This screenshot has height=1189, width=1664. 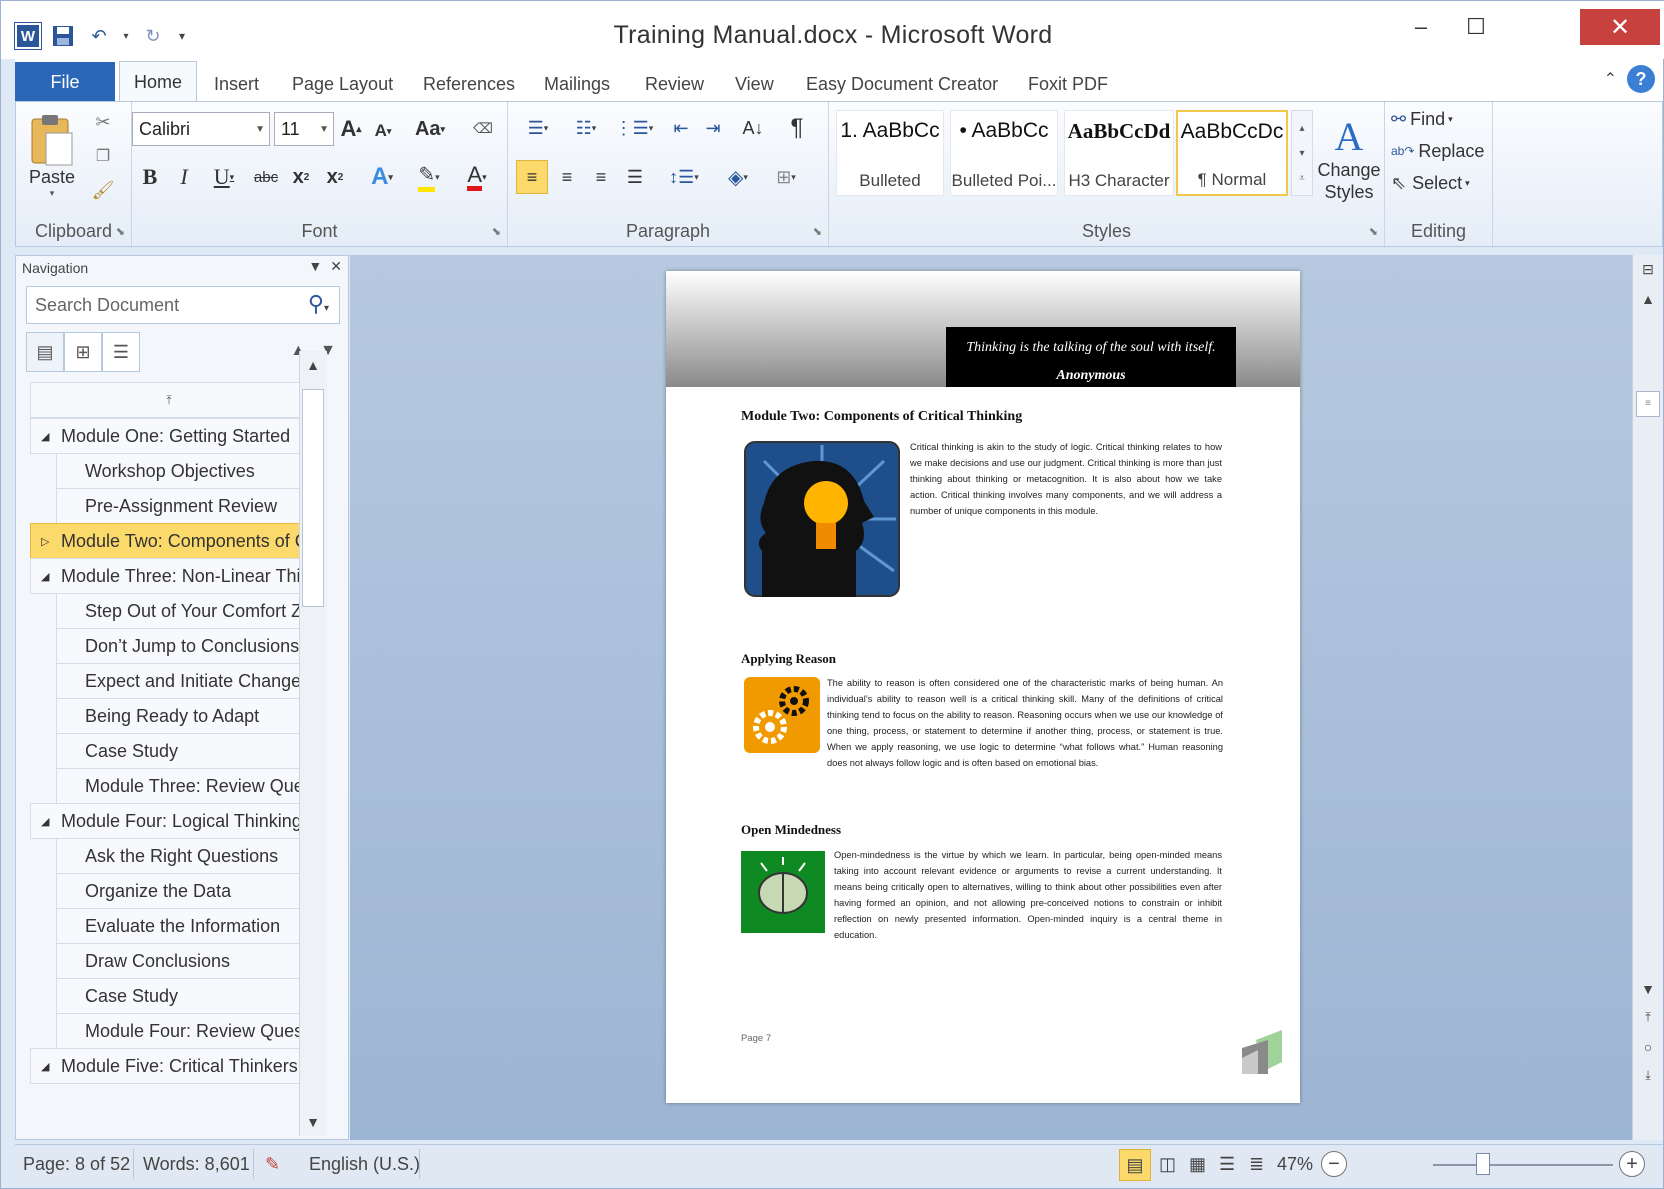 What do you see at coordinates (902, 84) in the screenshot?
I see `tab-easy-document-creator: Easy Document Creator` at bounding box center [902, 84].